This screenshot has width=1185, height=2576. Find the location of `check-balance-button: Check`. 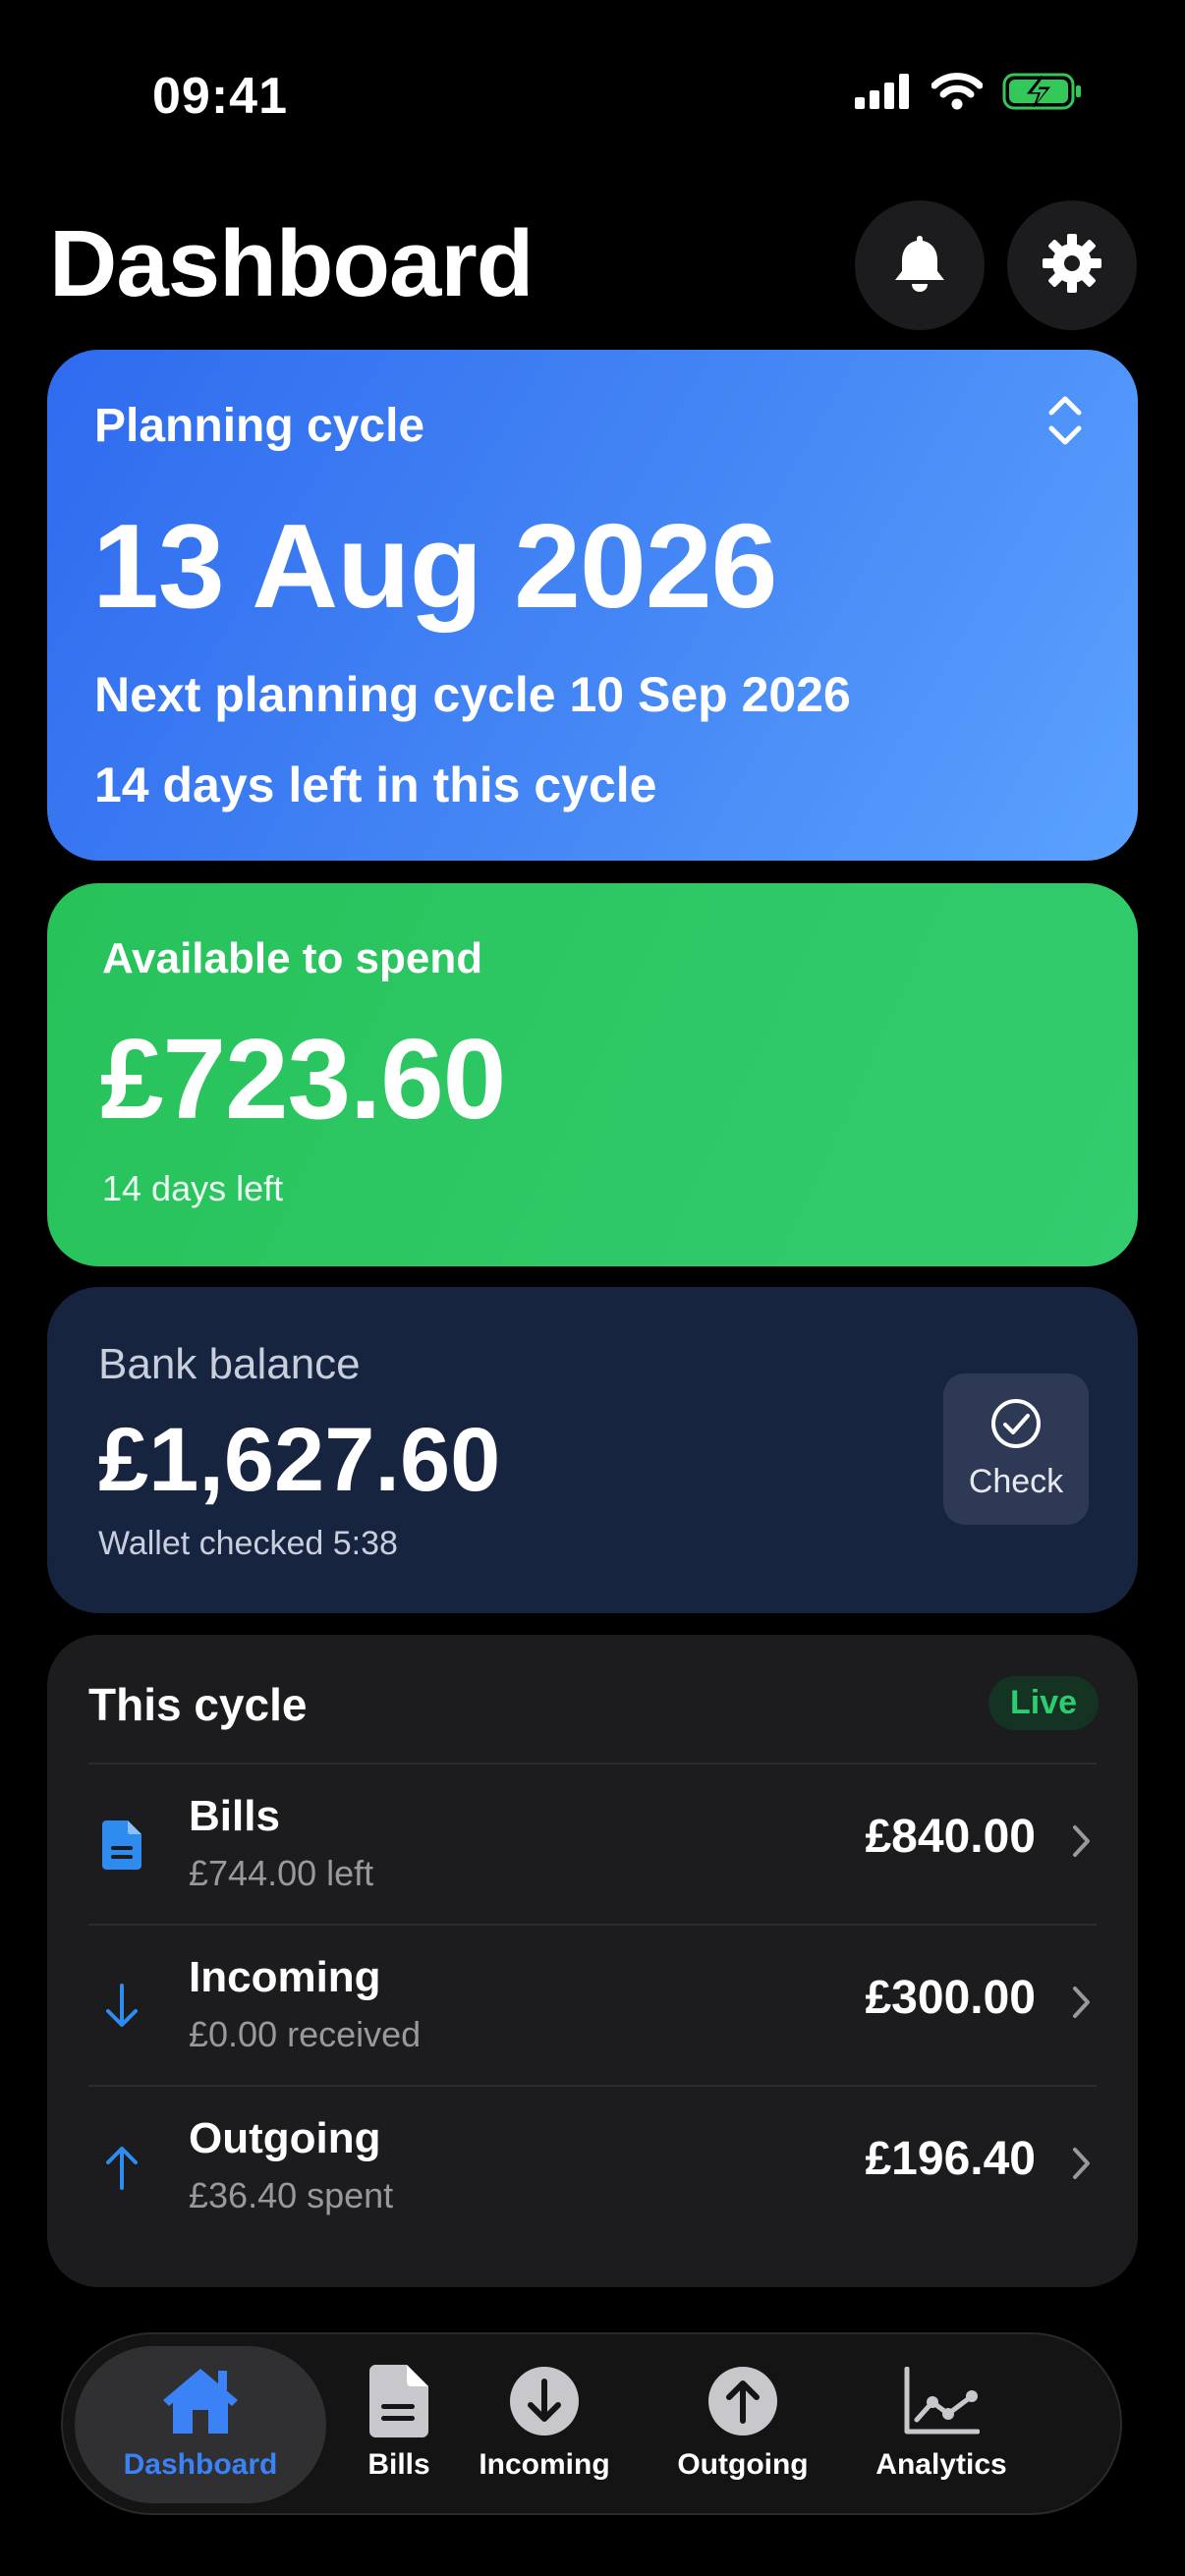

check-balance-button: Check is located at coordinates (1016, 1449).